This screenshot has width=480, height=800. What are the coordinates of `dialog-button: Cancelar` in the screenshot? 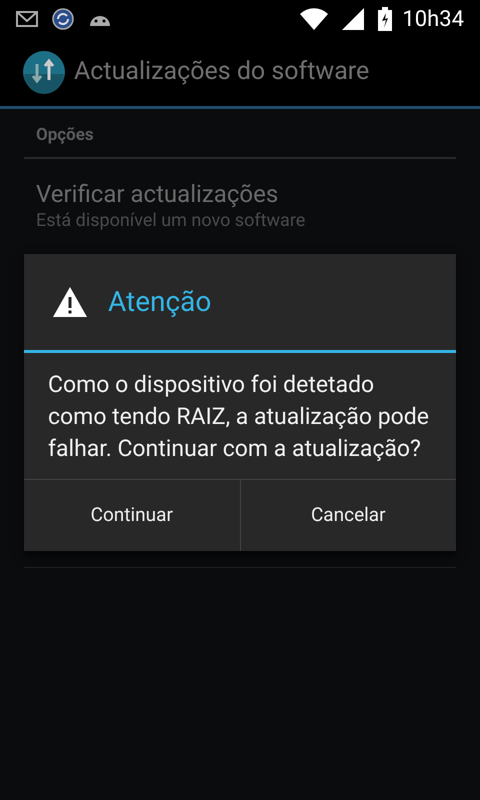 It's located at (348, 515).